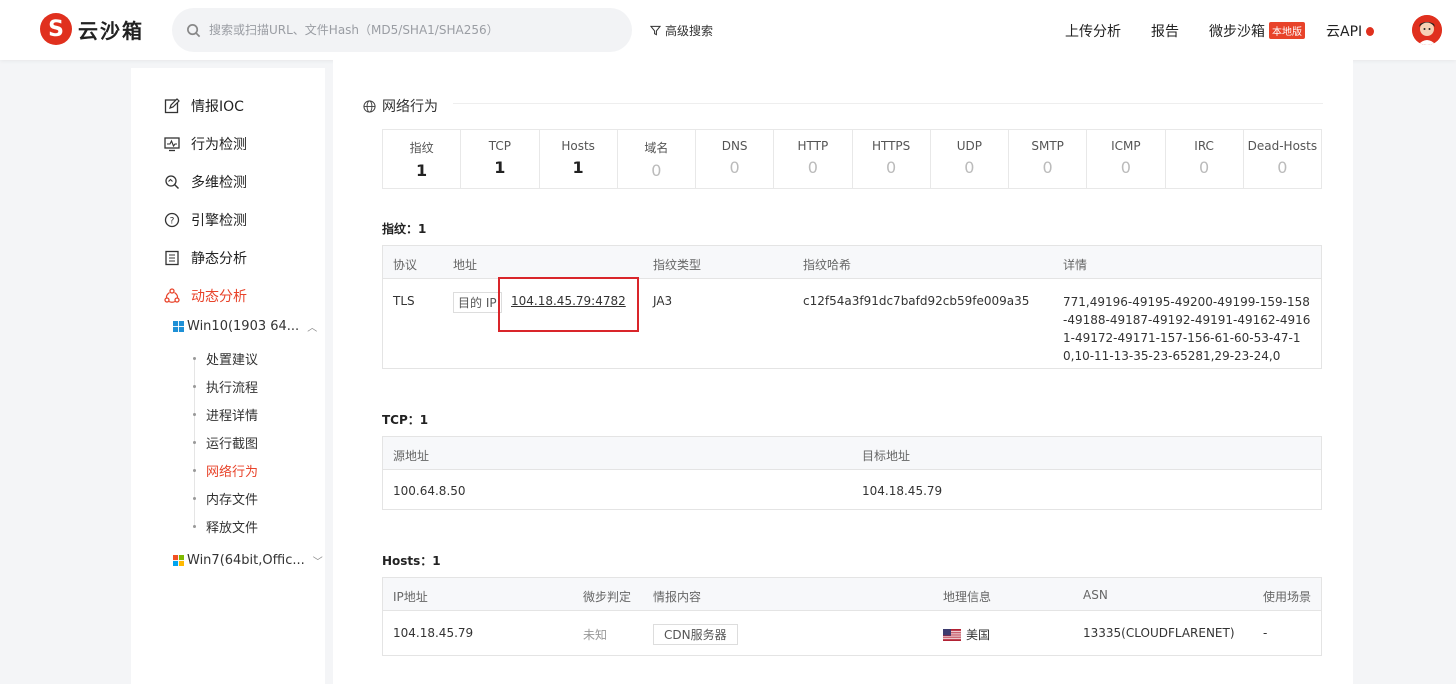  What do you see at coordinates (967, 597) in the screenshot?
I see `col-geo: 地理信息` at bounding box center [967, 597].